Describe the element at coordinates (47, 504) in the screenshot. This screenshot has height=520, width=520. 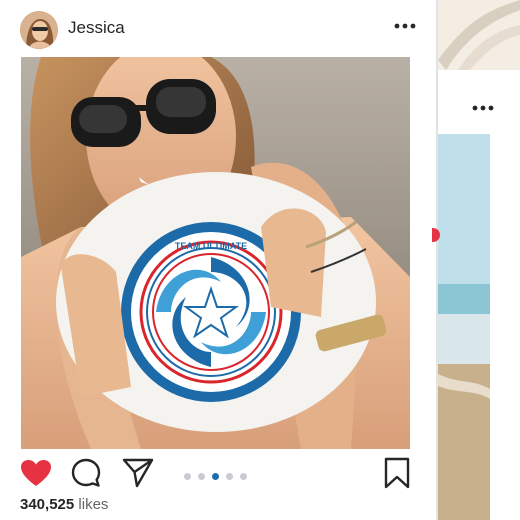
I see `likes-number: 340,525` at that location.